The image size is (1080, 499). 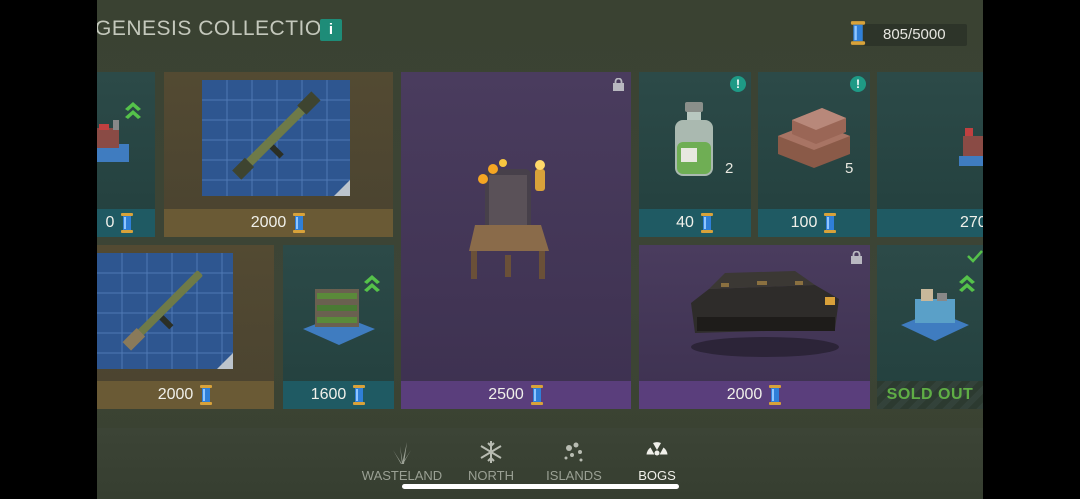 I want to click on currency-counter: 805/5000, so click(x=908, y=33).